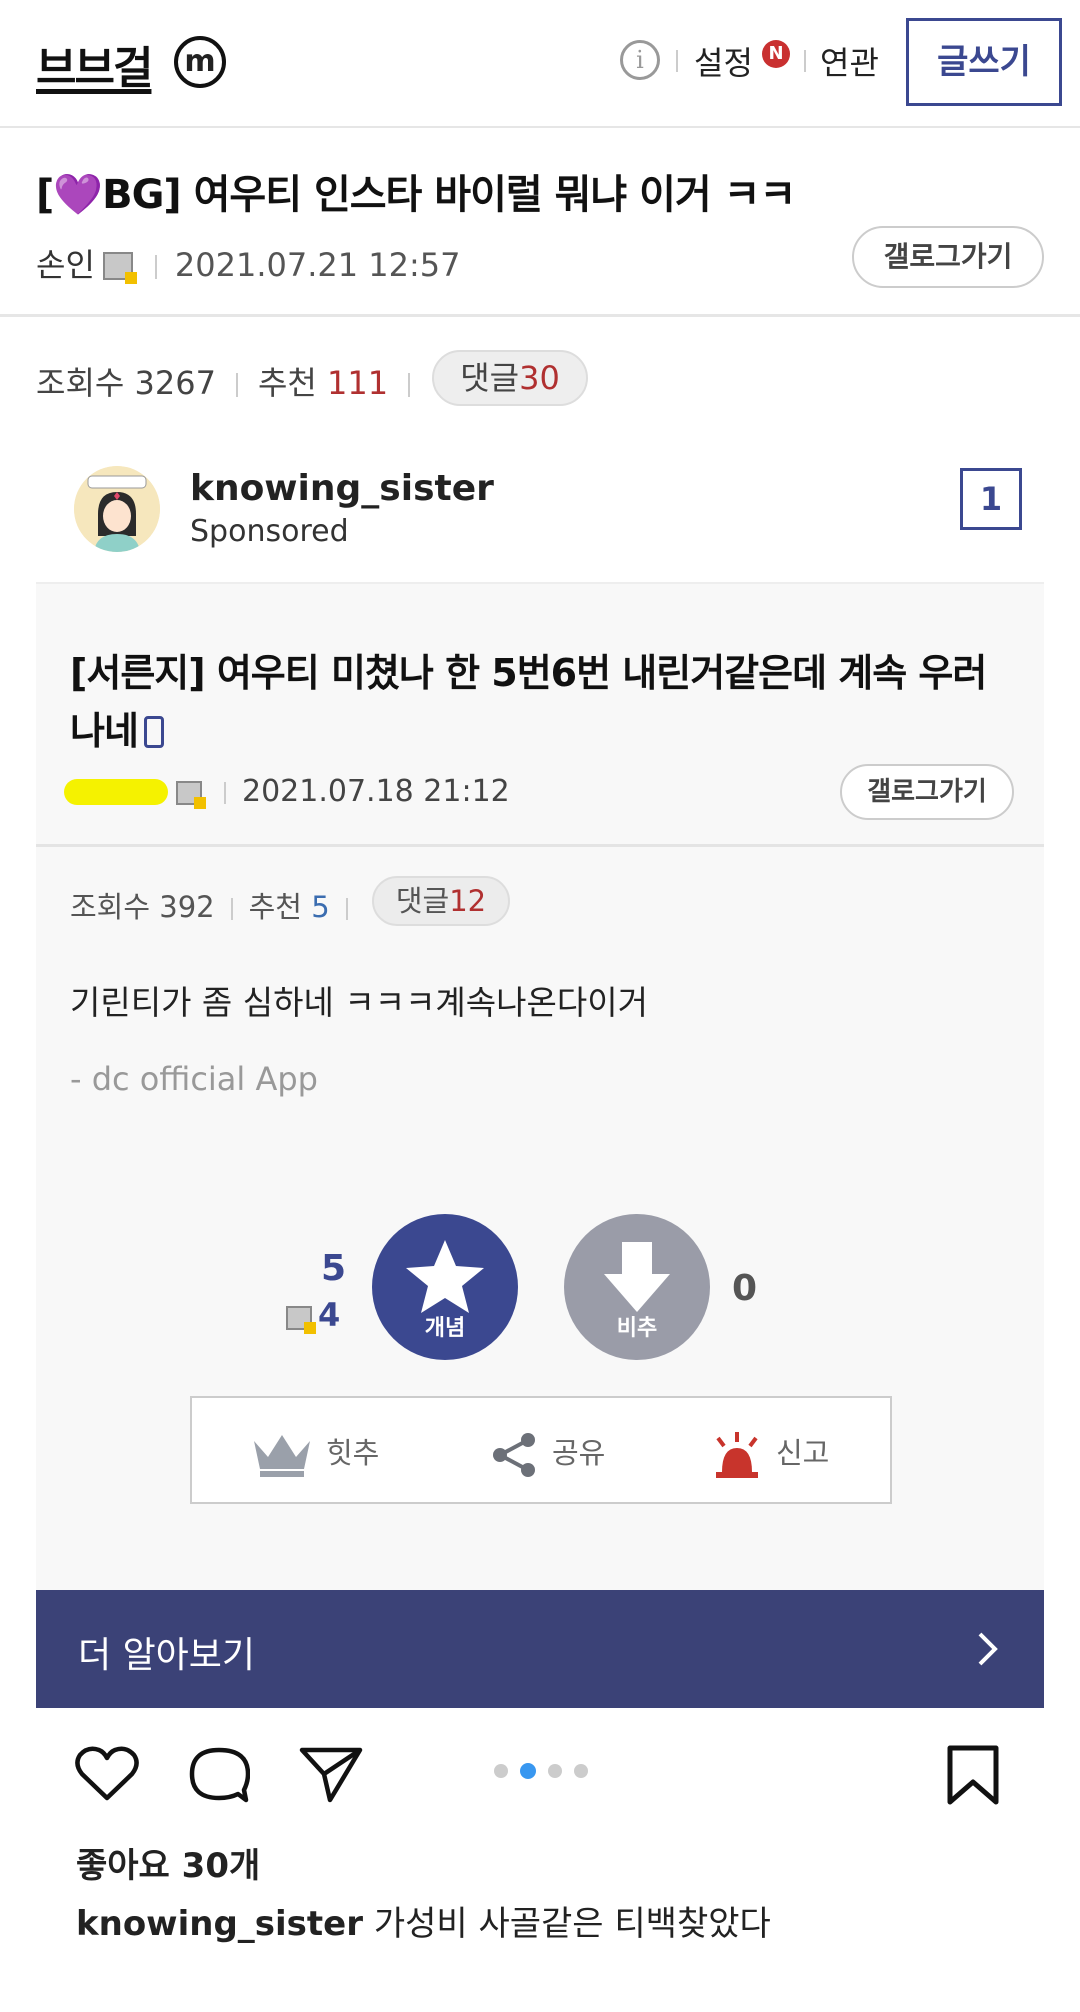 The width and height of the screenshot is (1080, 2012). What do you see at coordinates (153, 732) in the screenshot?
I see `mobile-icon` at bounding box center [153, 732].